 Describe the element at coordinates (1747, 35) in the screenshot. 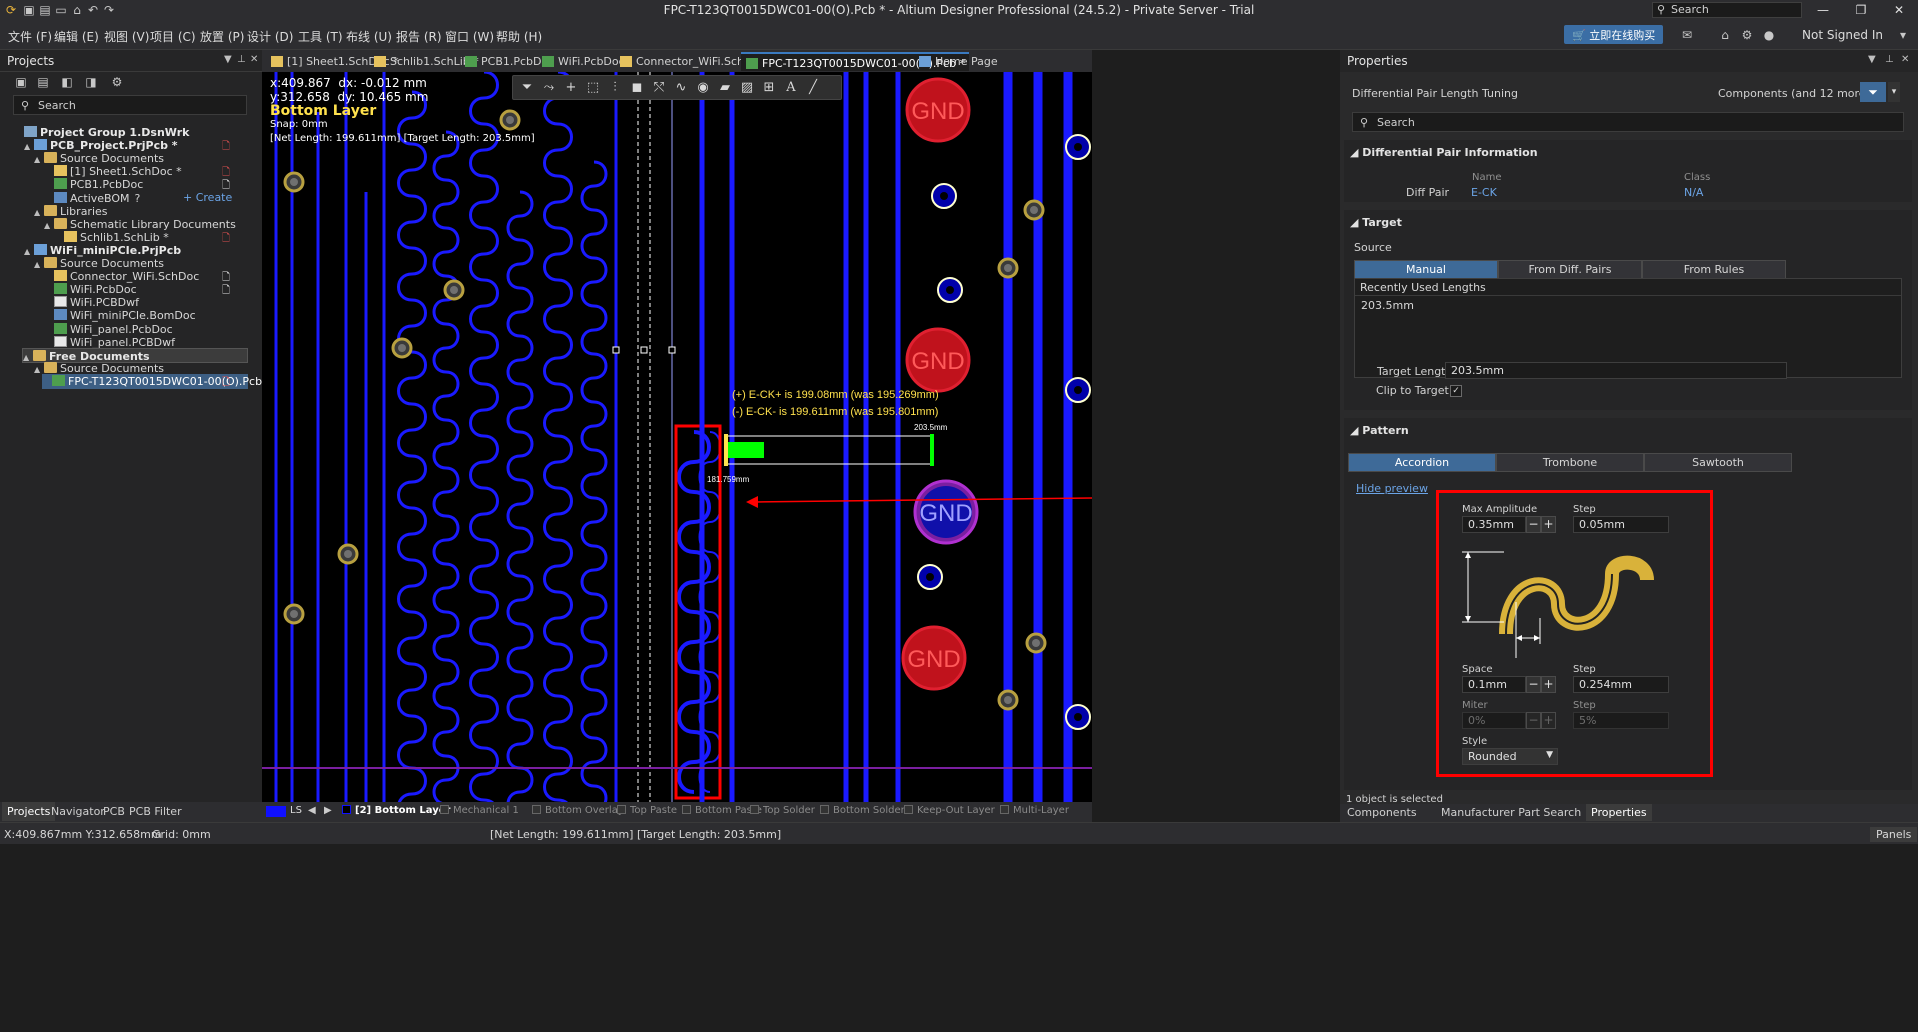

I see `gear-icon: ⚙` at that location.